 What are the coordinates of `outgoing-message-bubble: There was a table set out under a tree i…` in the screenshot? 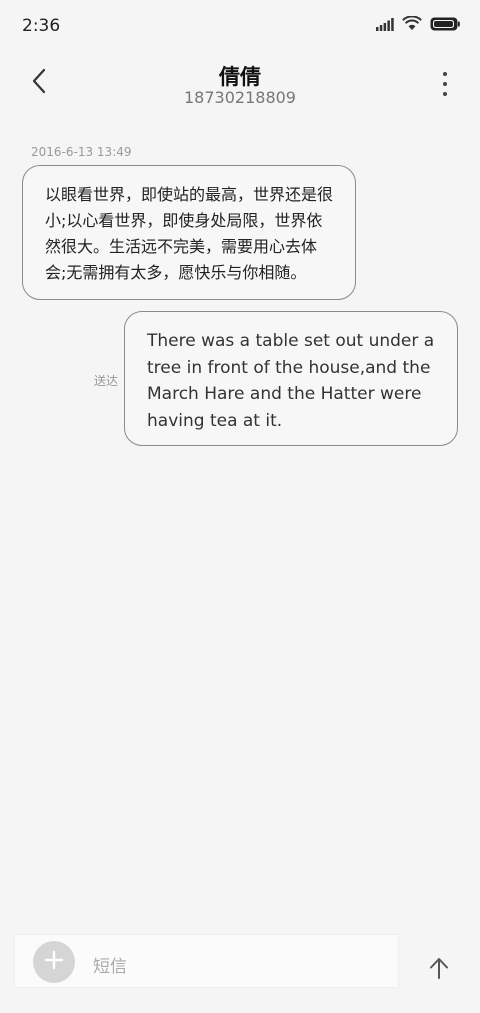 It's located at (291, 378).